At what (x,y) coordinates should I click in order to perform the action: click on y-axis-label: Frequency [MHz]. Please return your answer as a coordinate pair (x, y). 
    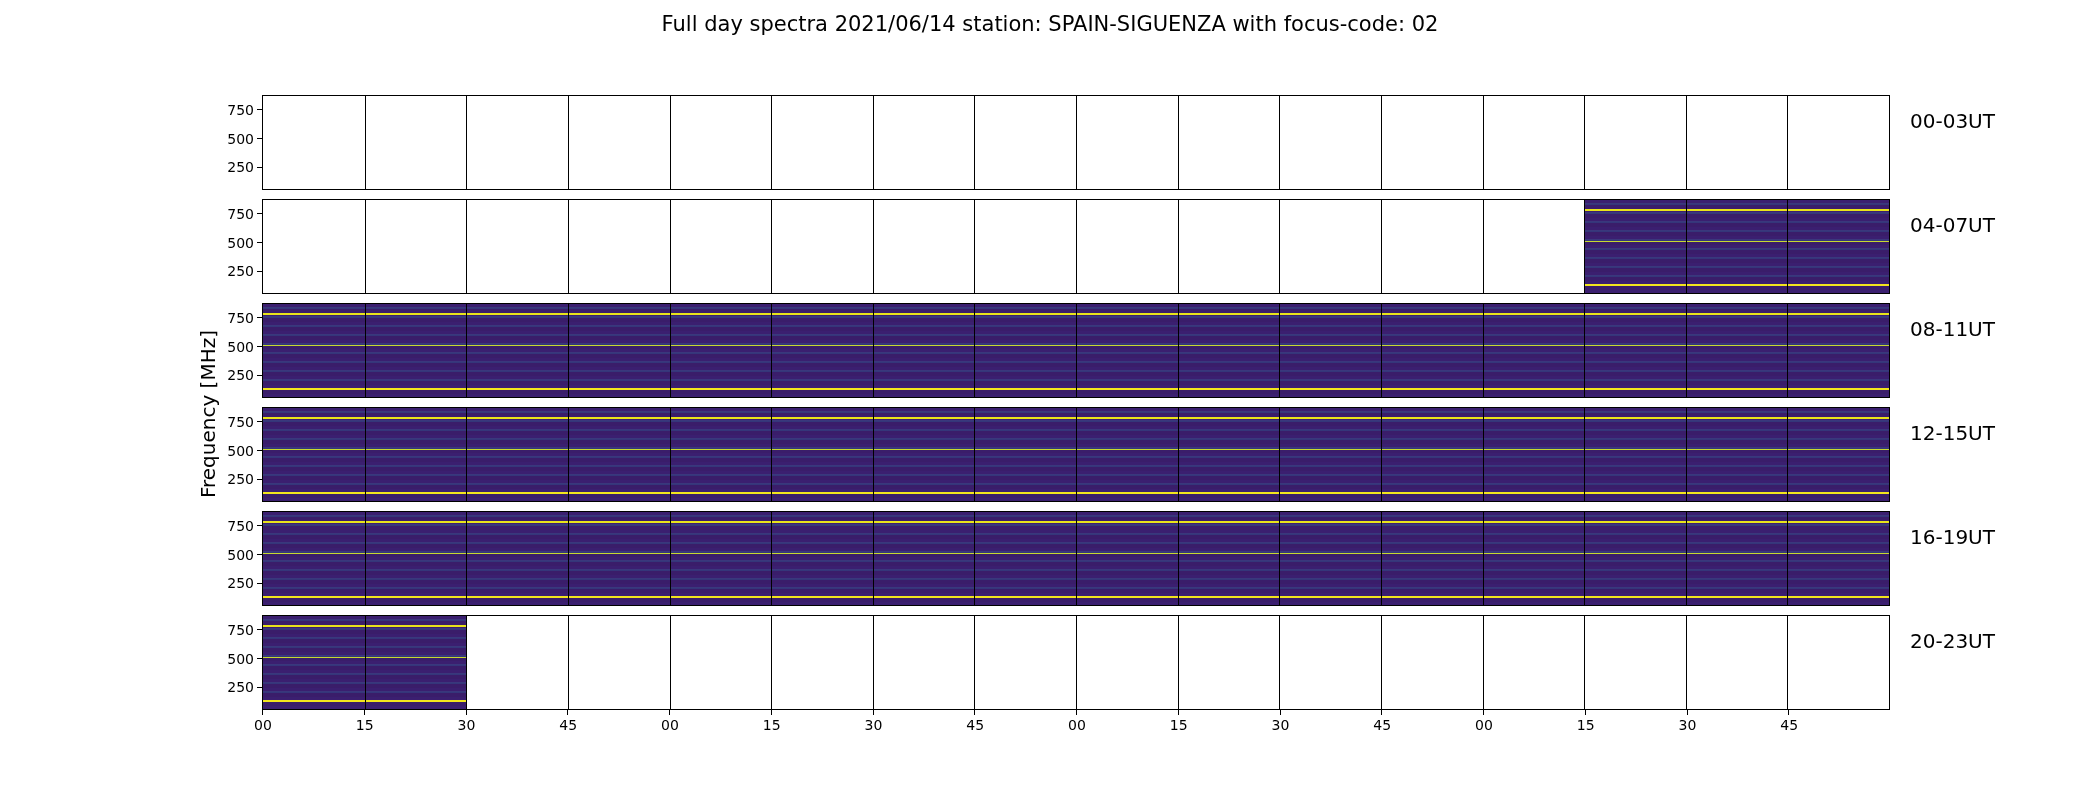
    Looking at the image, I should click on (208, 414).